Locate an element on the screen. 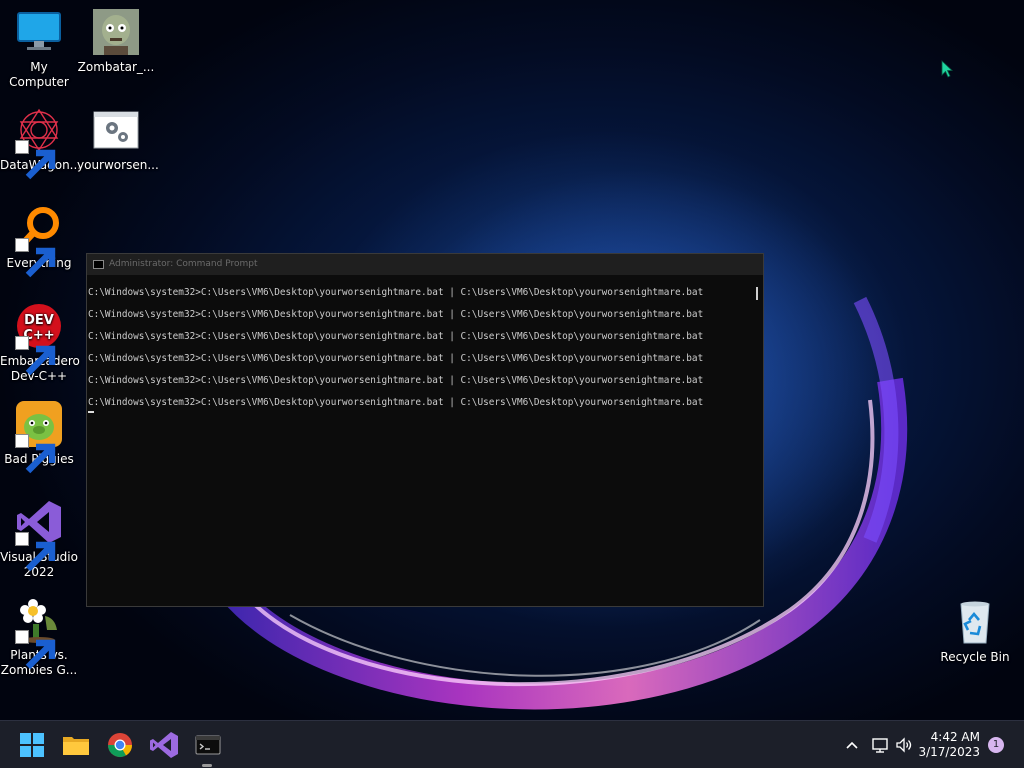 The width and height of the screenshot is (1024, 768). taskbar-terminal is located at coordinates (208, 745).